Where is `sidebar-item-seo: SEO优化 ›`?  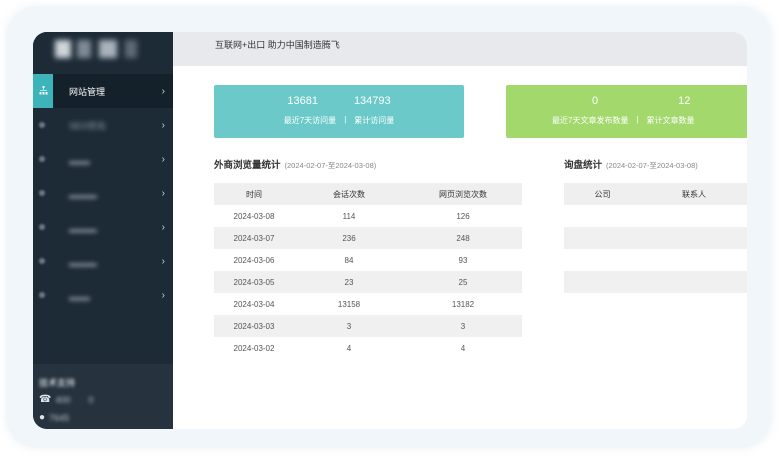 sidebar-item-seo: SEO优化 › is located at coordinates (103, 125).